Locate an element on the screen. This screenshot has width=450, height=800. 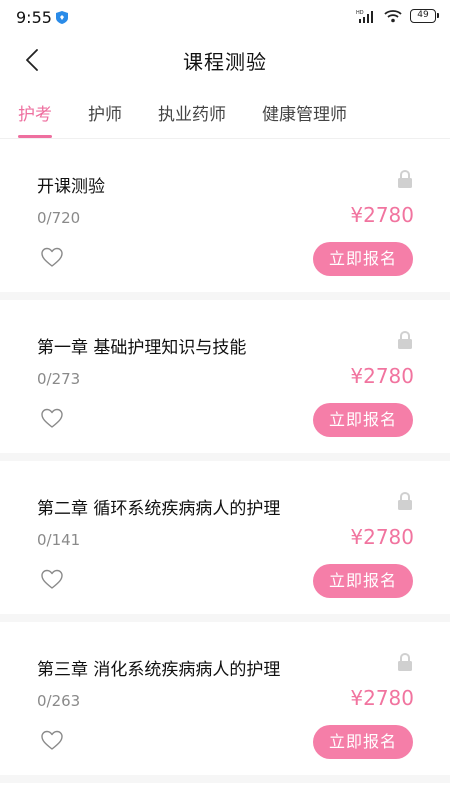
course-title: 第三章 消化系统疾病病人的护理 is located at coordinates (159, 670).